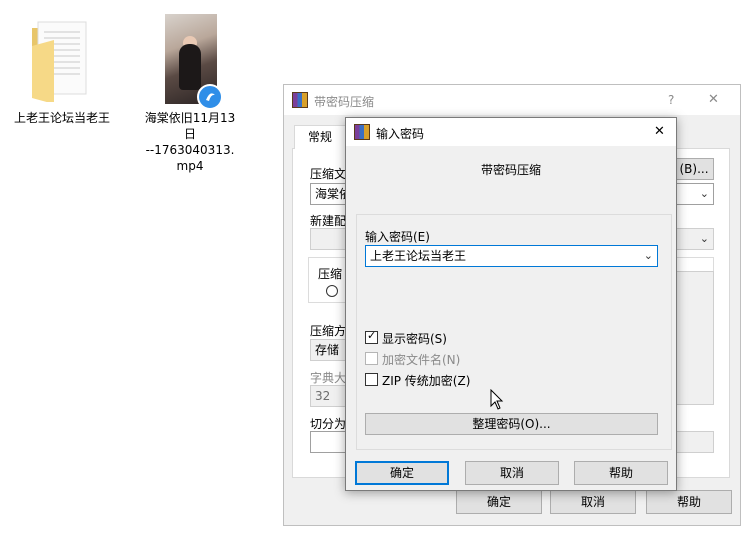 The image size is (741, 533). I want to click on archive-cancel-button: 取消, so click(593, 502).